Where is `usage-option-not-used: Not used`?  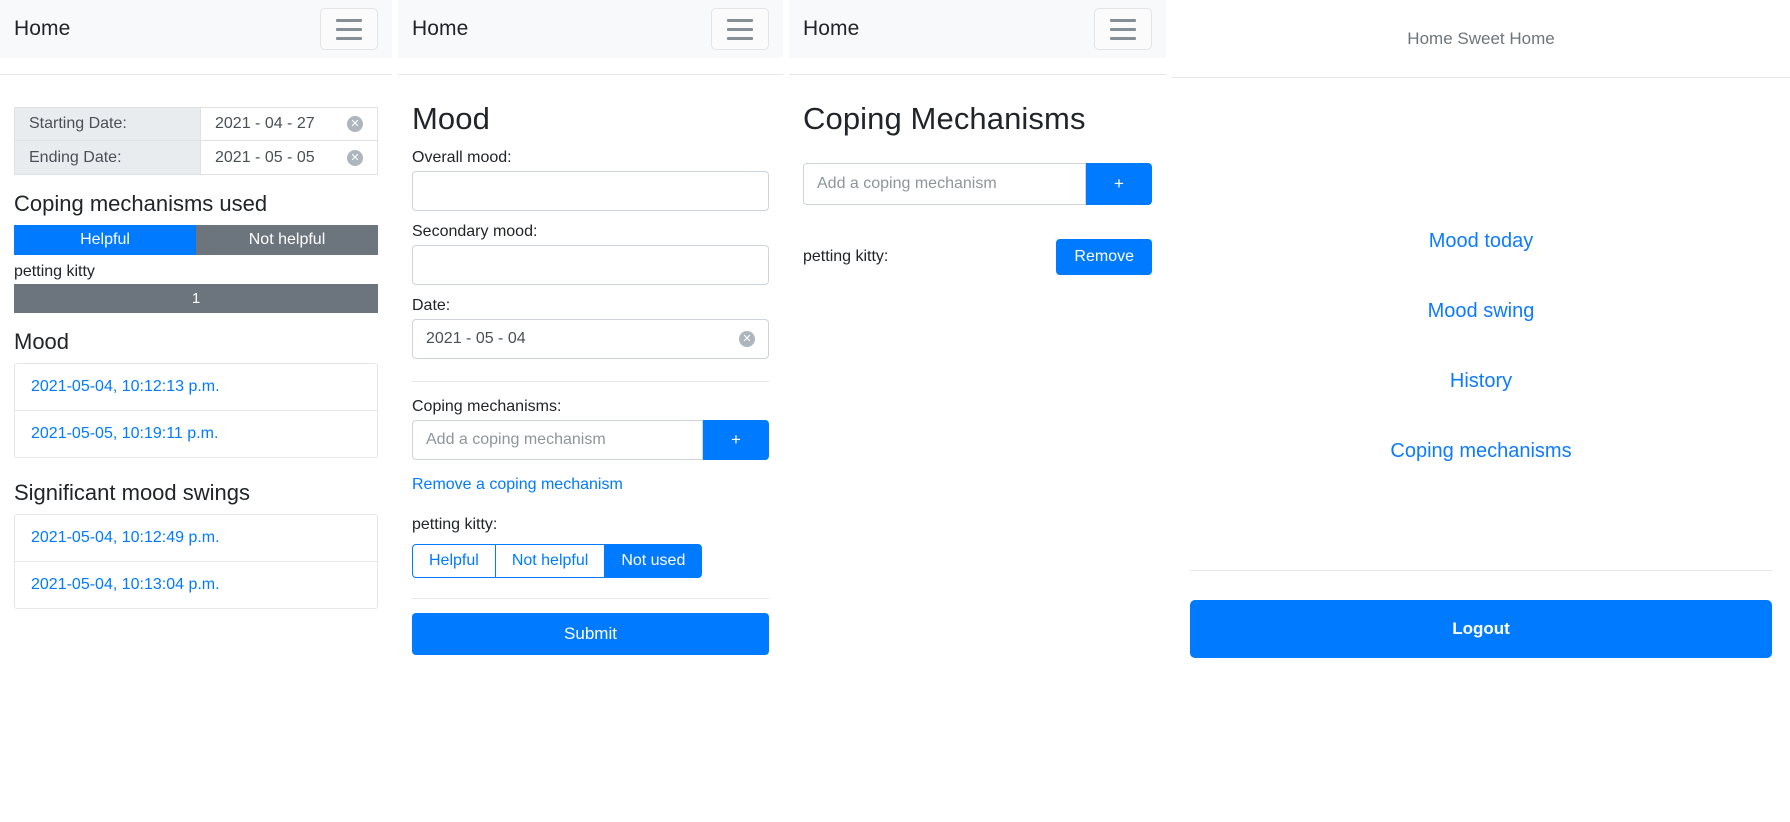
usage-option-not-used: Not used is located at coordinates (654, 561).